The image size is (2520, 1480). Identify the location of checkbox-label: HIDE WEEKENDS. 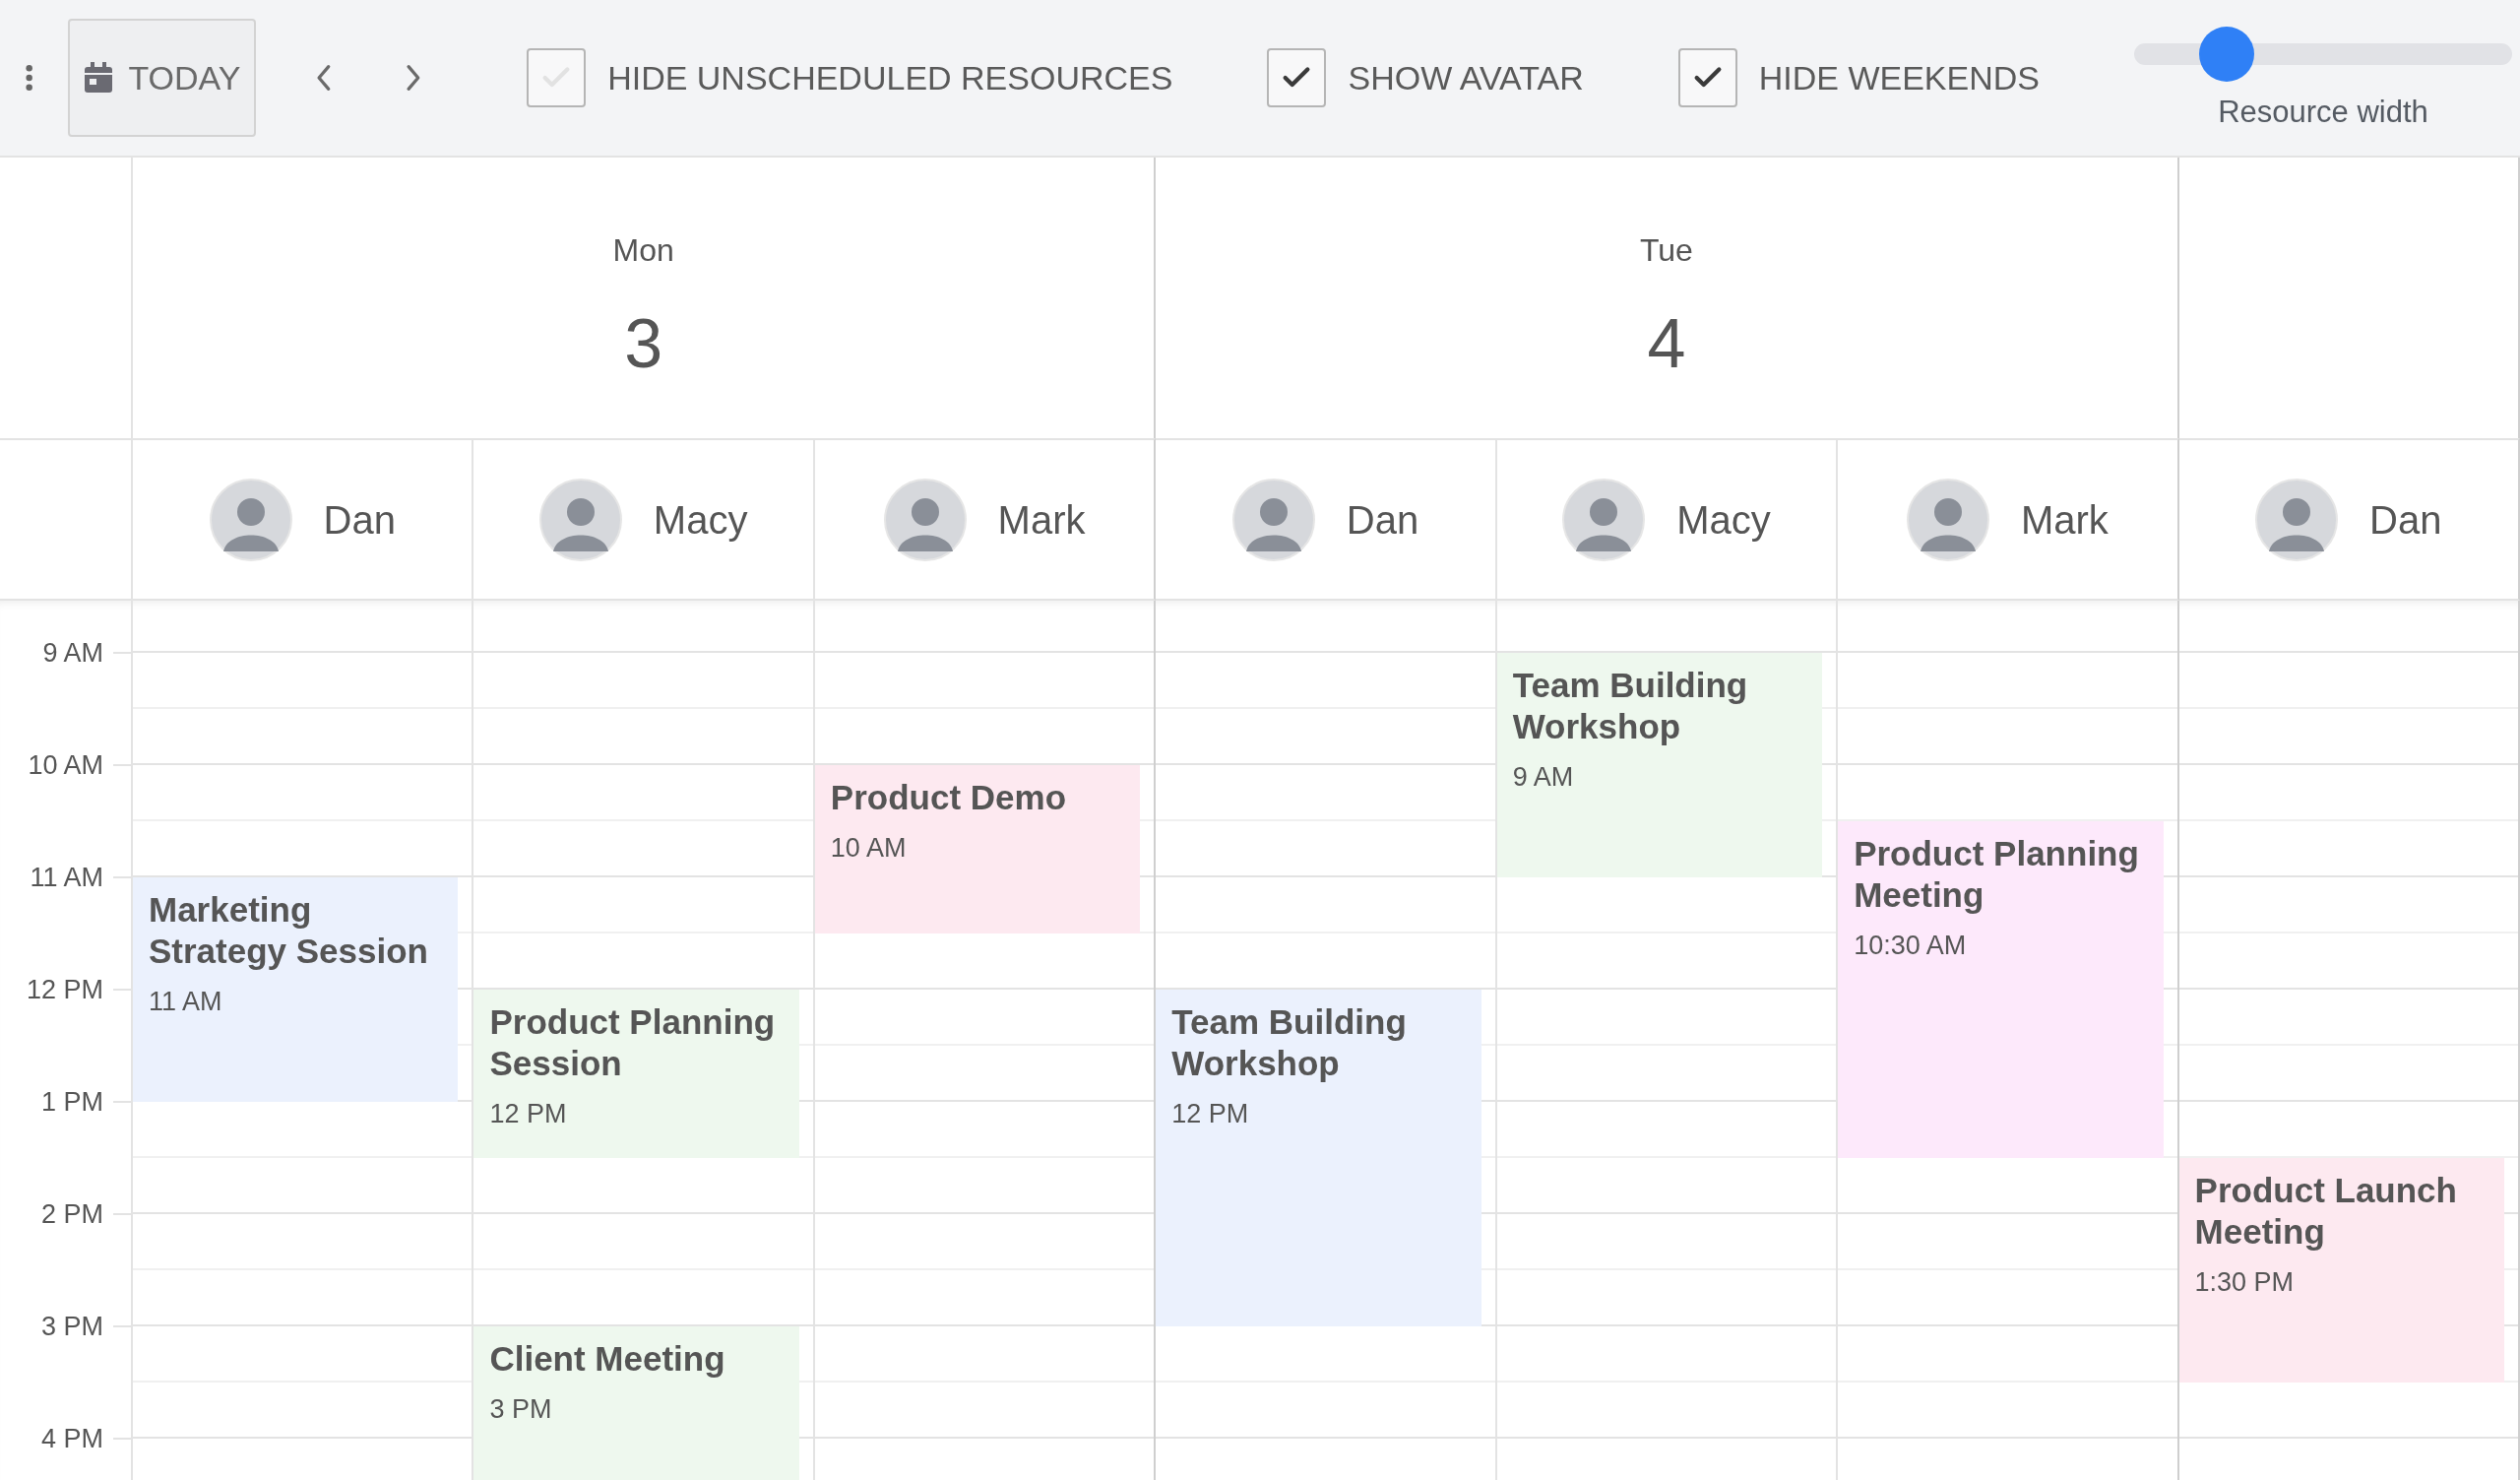
(1899, 77).